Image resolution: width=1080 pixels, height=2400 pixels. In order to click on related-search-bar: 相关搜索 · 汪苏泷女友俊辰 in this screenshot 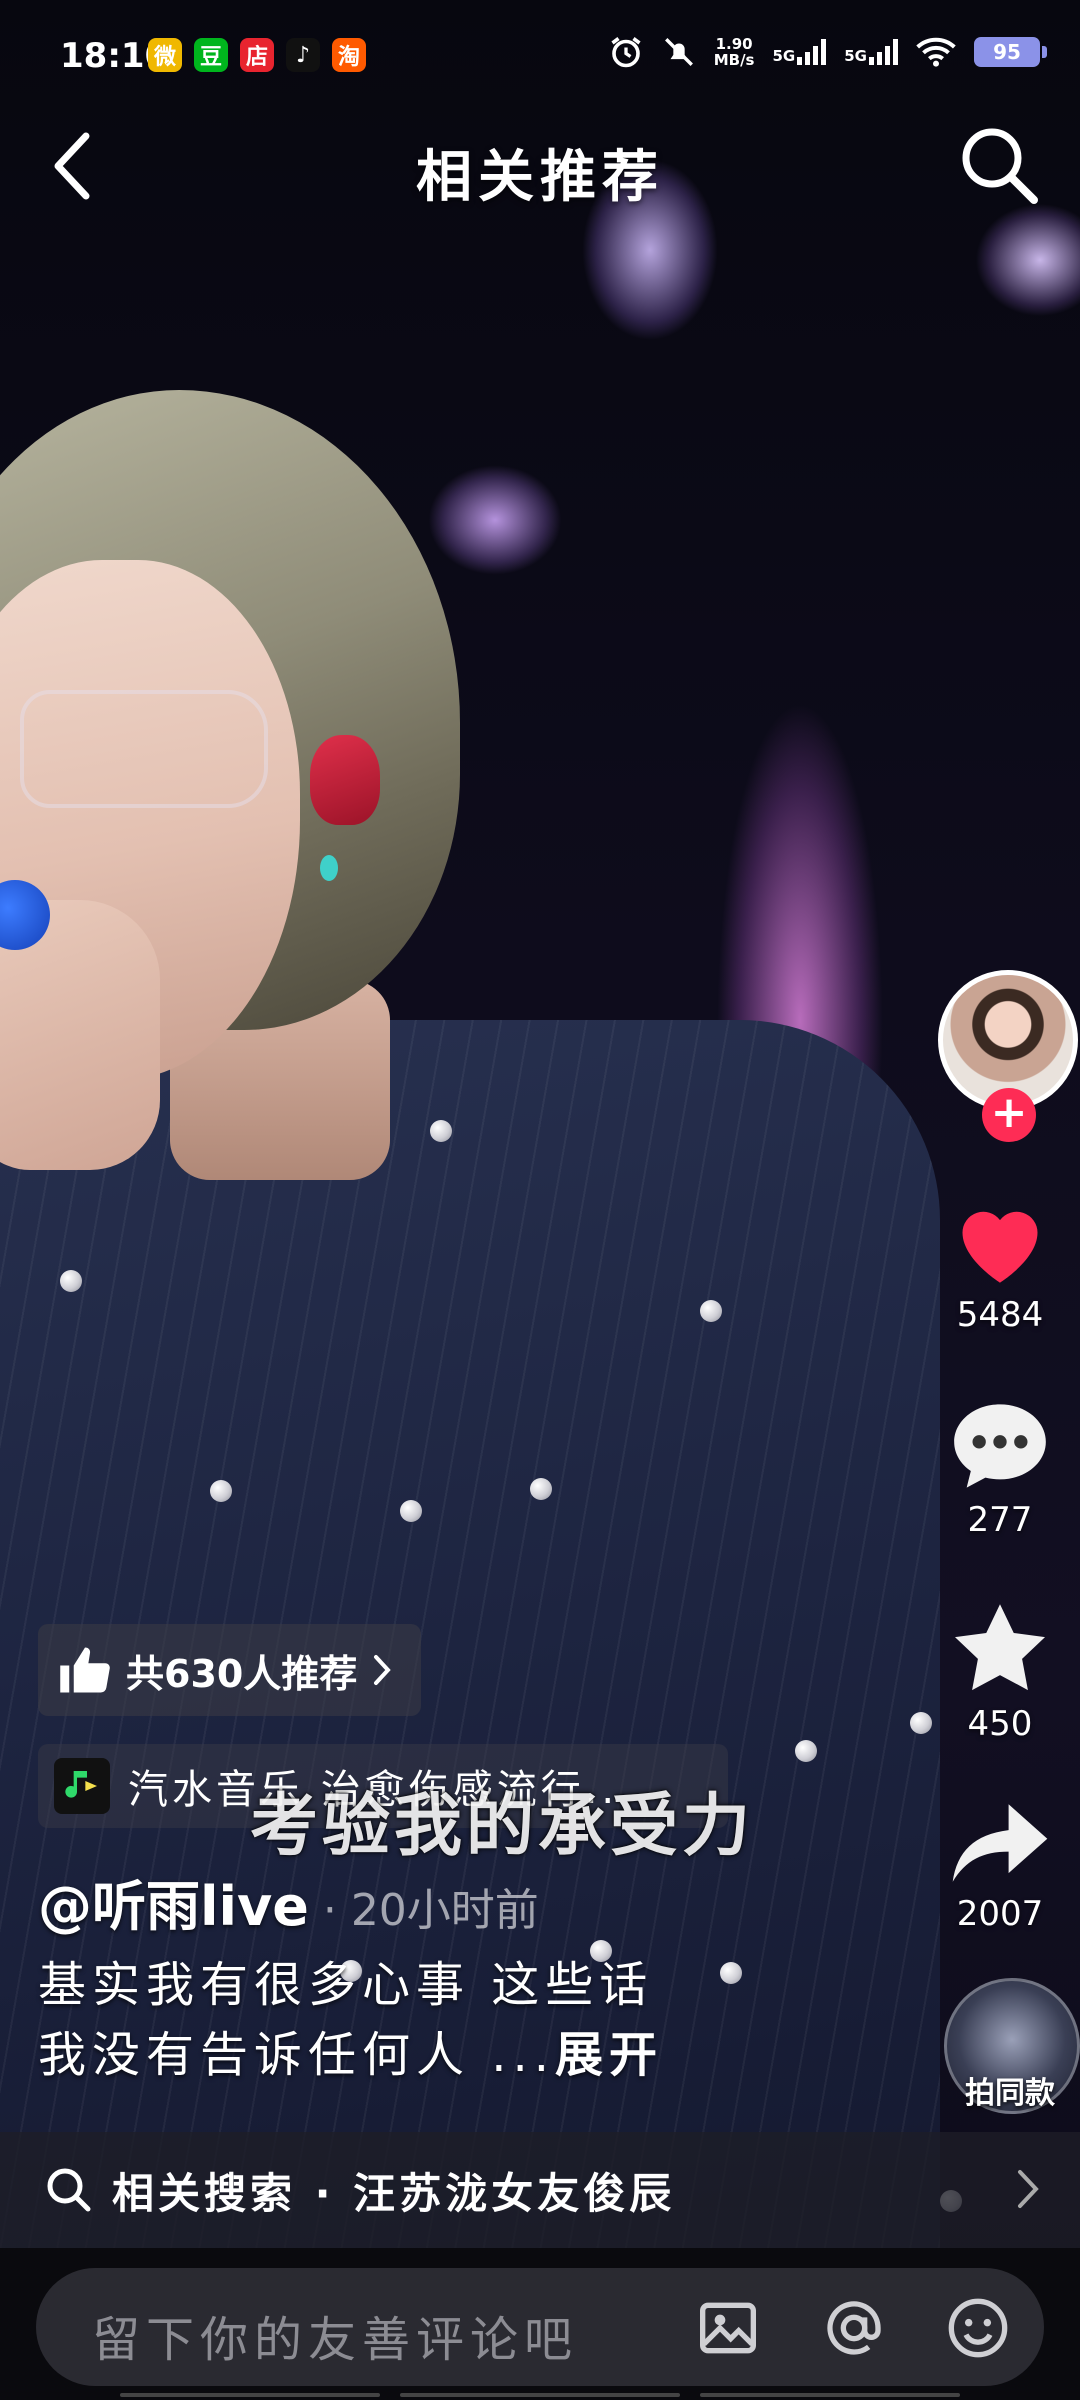, I will do `click(540, 2190)`.